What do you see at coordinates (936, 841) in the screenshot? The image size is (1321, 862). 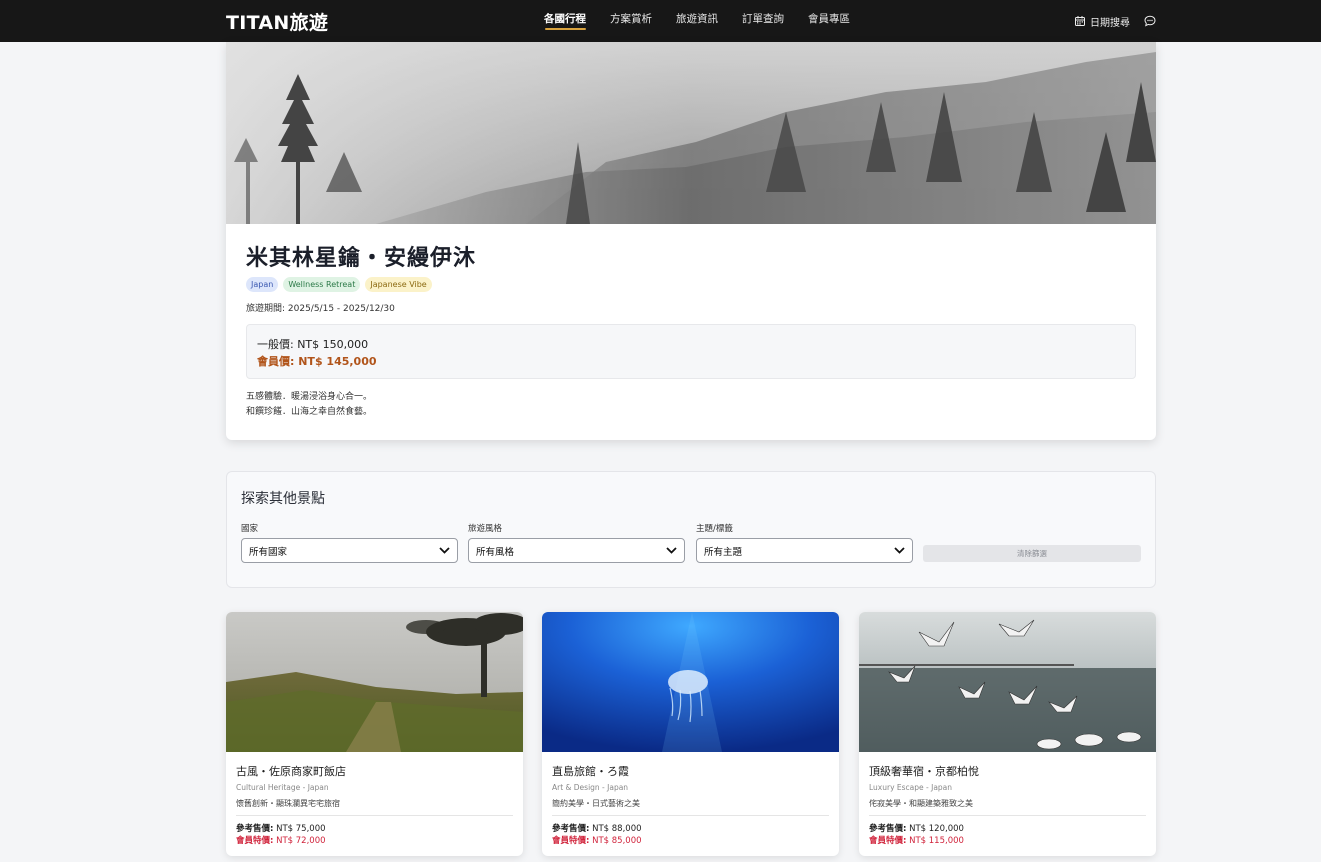 I see `member-price-value: NT$ 115,000` at bounding box center [936, 841].